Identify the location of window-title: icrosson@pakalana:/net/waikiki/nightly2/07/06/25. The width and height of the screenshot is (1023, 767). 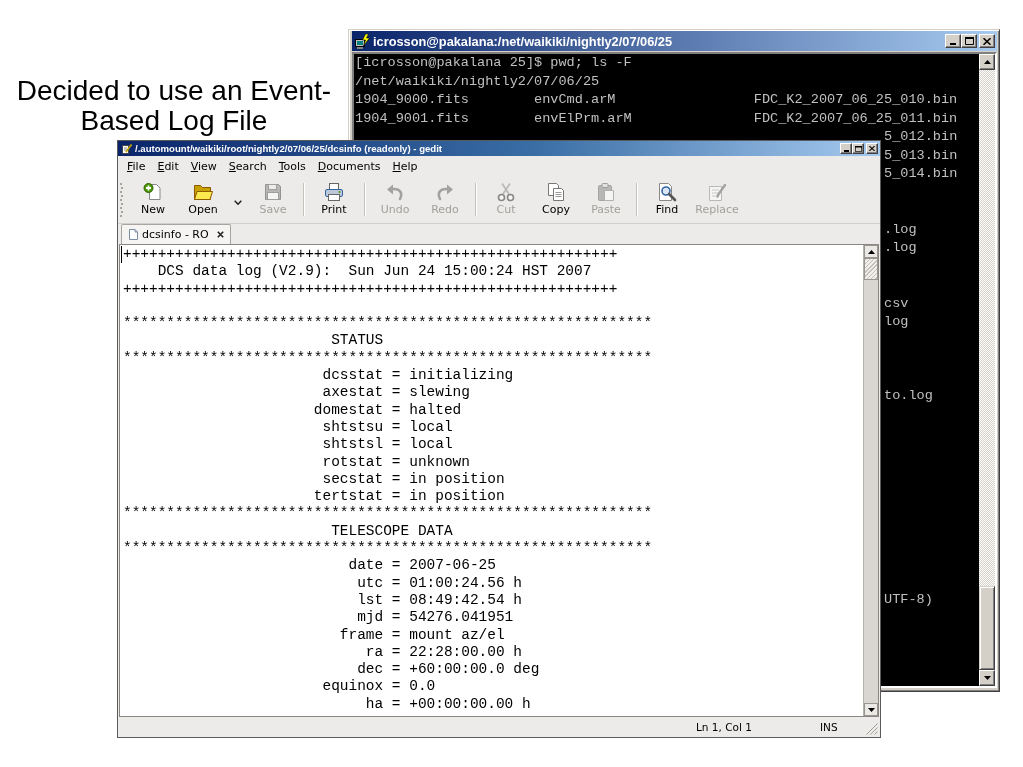
(523, 41).